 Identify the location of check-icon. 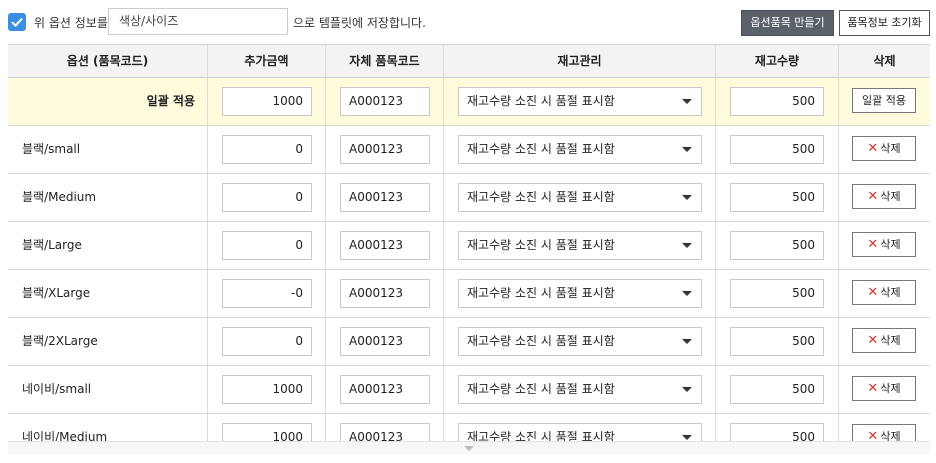
(17, 22).